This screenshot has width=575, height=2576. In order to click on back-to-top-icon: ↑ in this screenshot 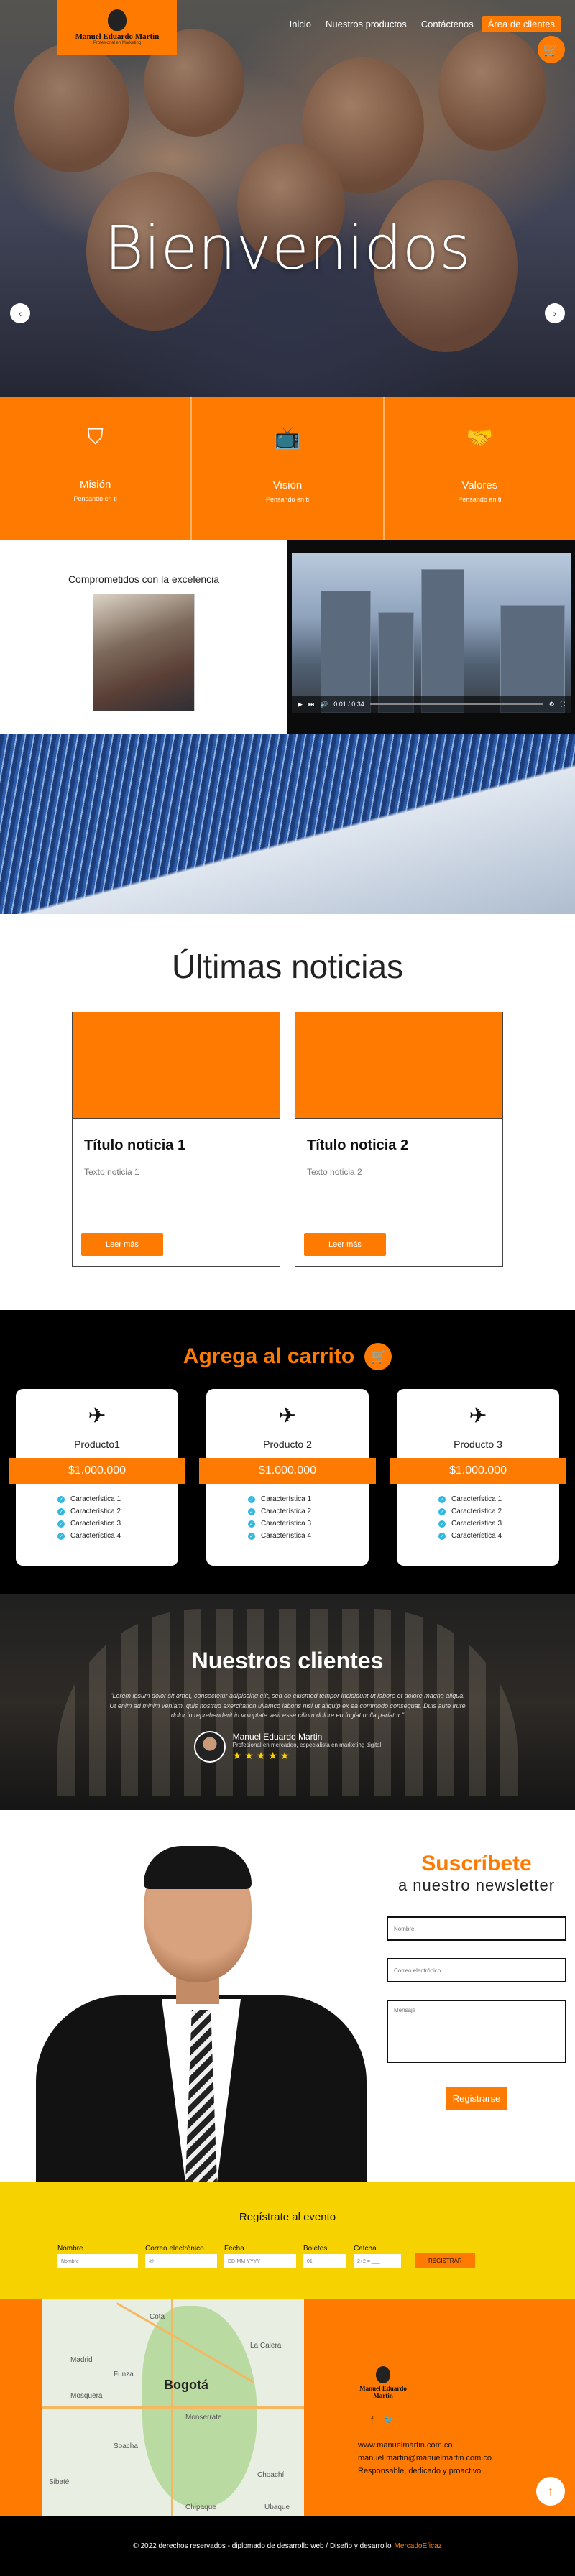, I will do `click(550, 2491)`.